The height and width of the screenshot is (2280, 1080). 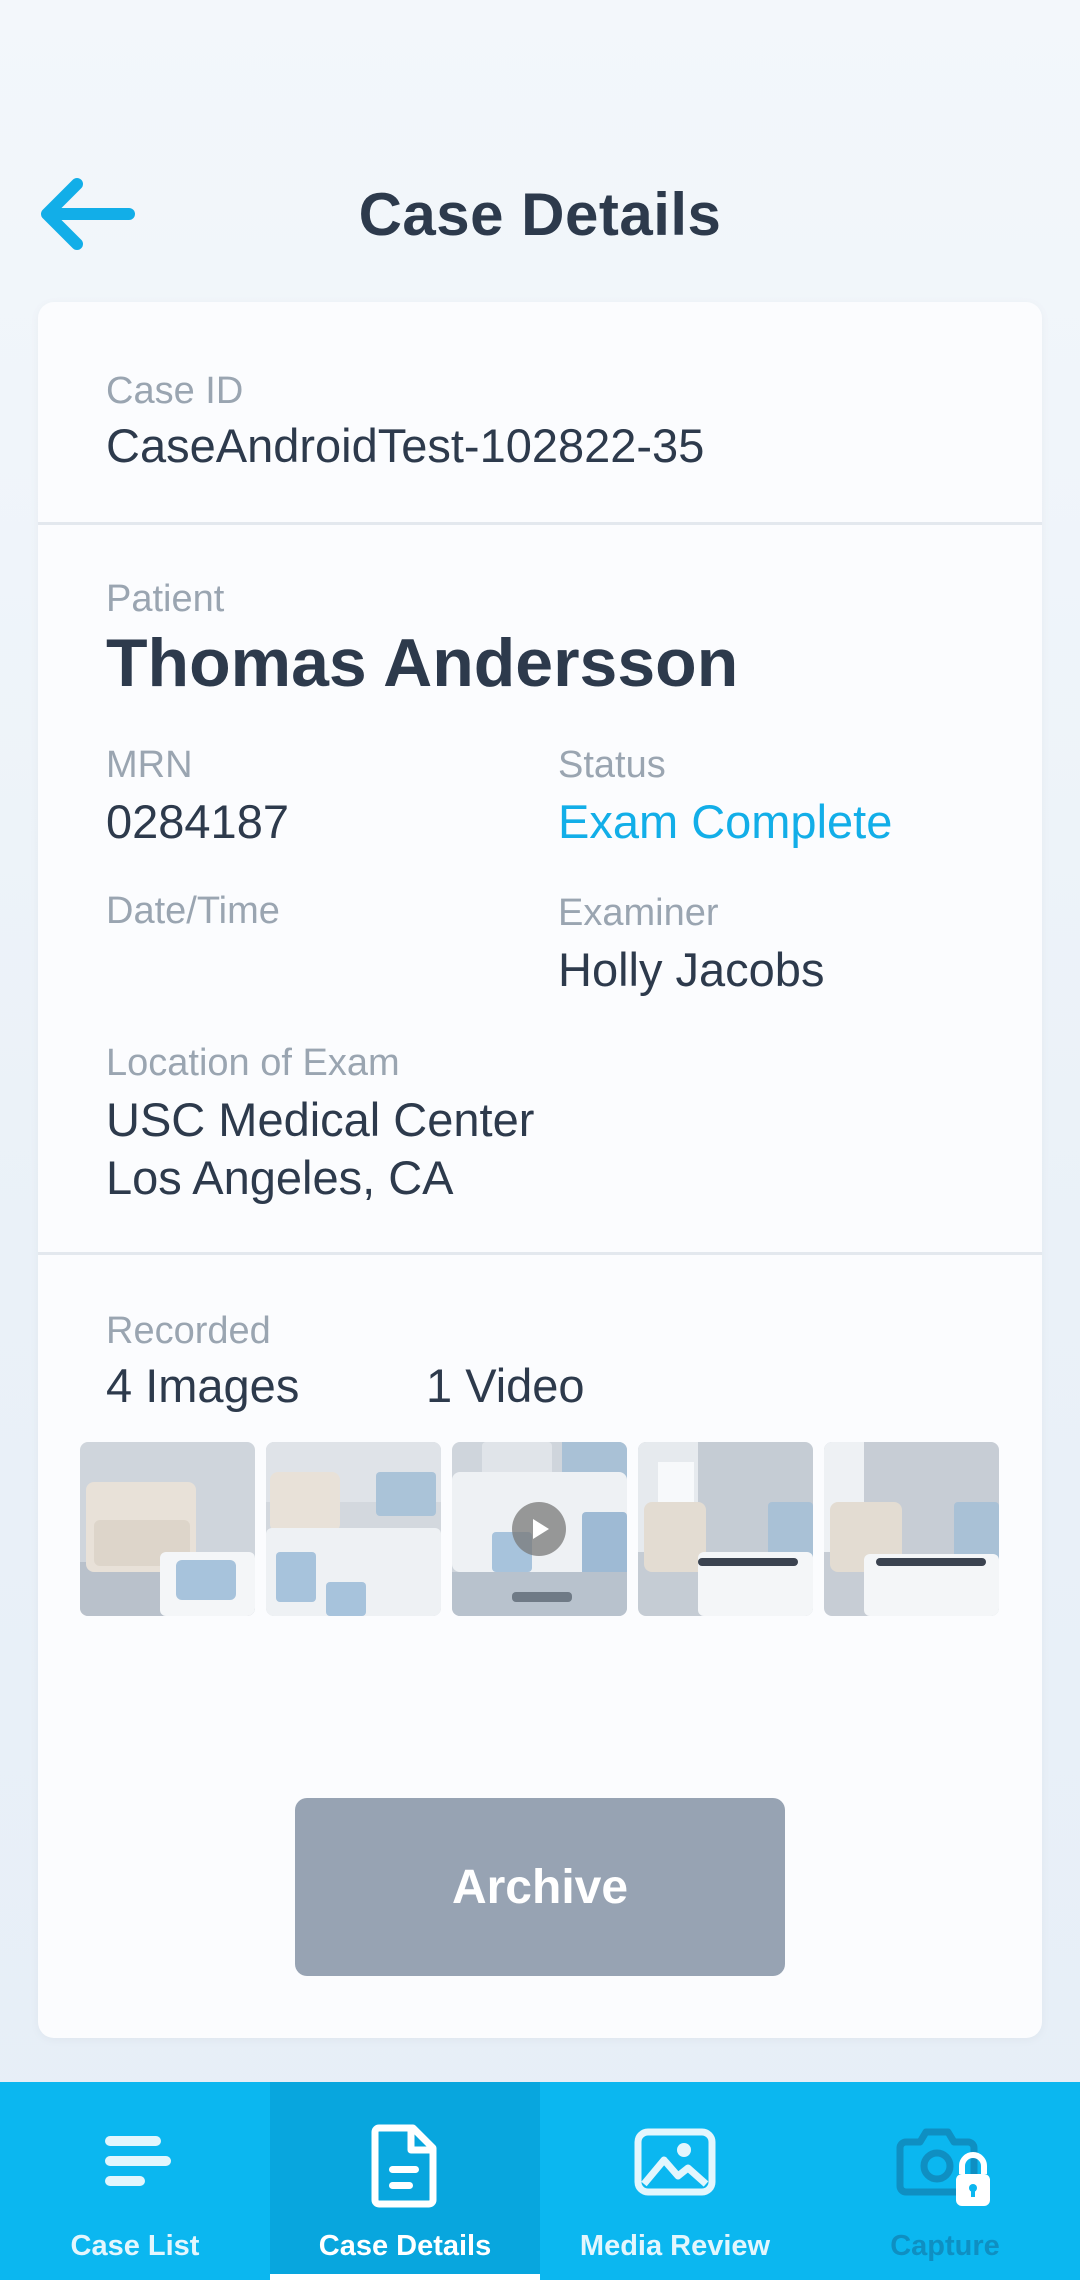 What do you see at coordinates (188, 1331) in the screenshot?
I see `recorded-label: Recorded` at bounding box center [188, 1331].